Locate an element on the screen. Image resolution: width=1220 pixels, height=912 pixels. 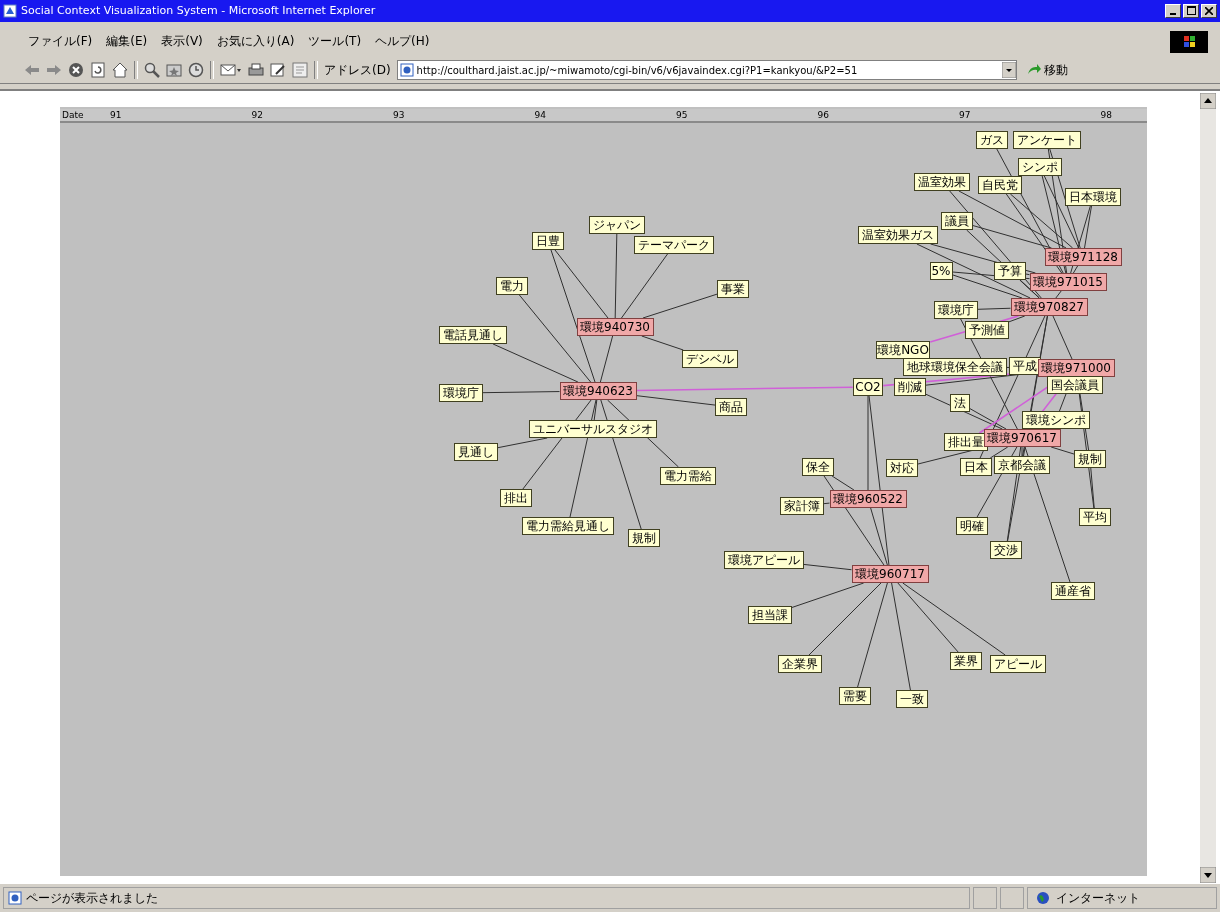
address-field: http://coulthard.jaist.ac.jp/~miwamoto/cgi-bin/v6/v6javaindex.cgi?P1=kankyou/&P2=51 is located at coordinates (706, 70).